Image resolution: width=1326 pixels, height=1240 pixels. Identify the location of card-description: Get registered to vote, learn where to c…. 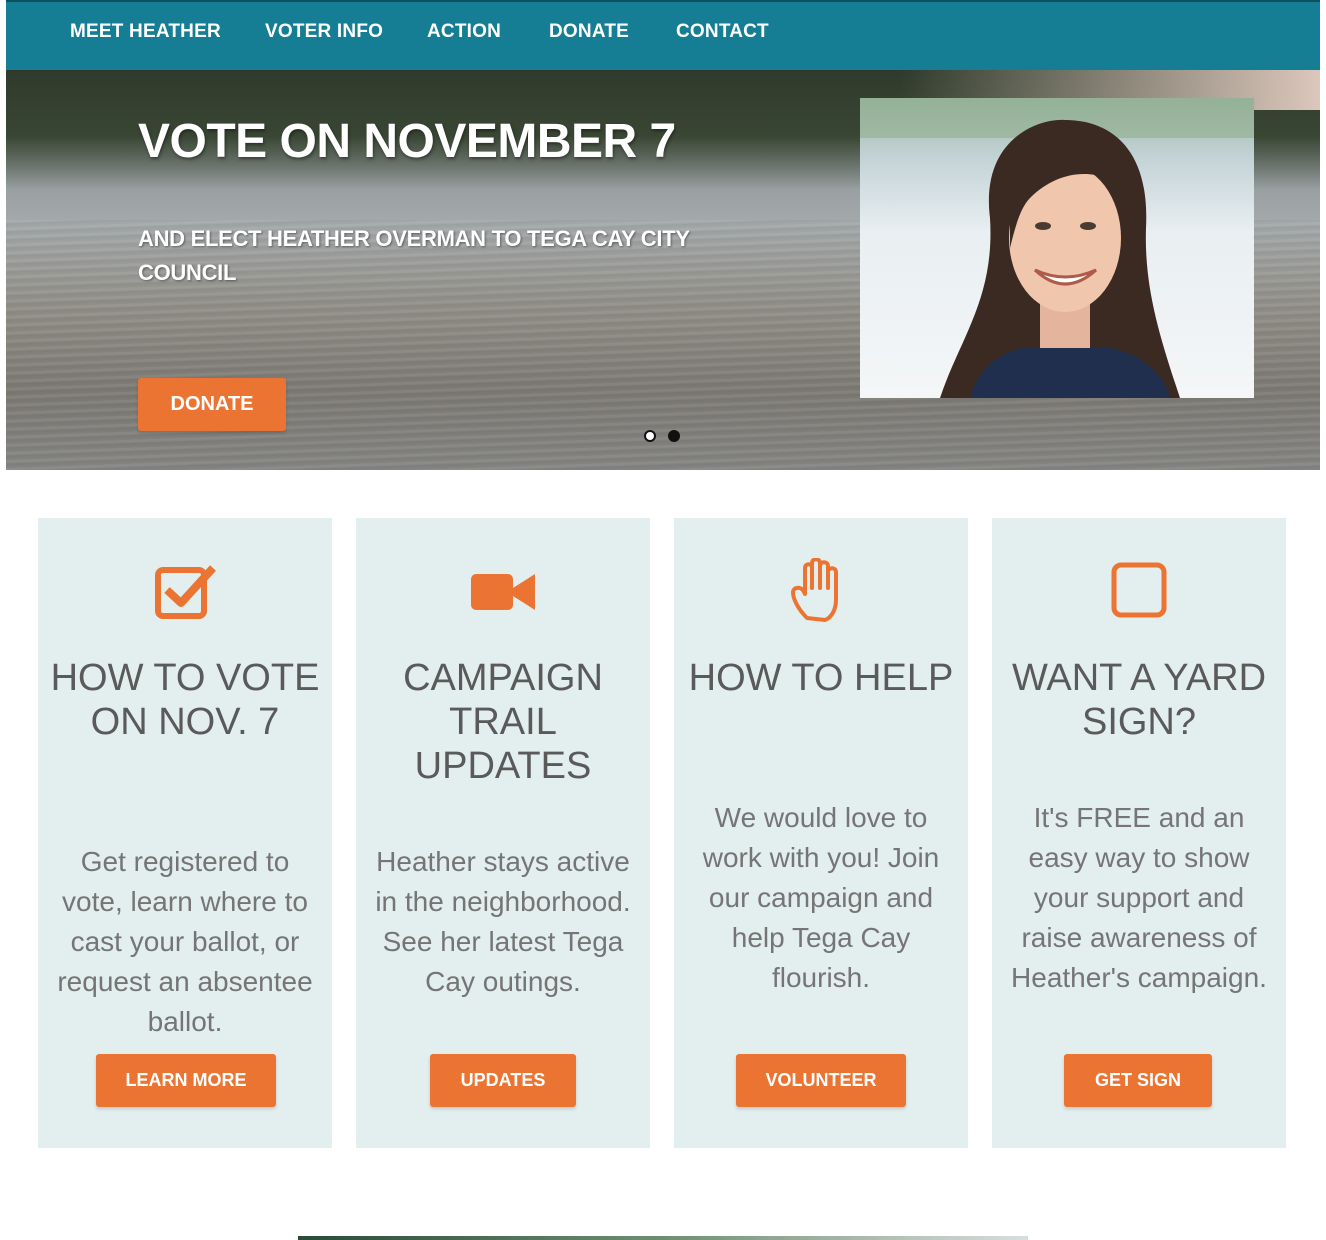
(185, 941).